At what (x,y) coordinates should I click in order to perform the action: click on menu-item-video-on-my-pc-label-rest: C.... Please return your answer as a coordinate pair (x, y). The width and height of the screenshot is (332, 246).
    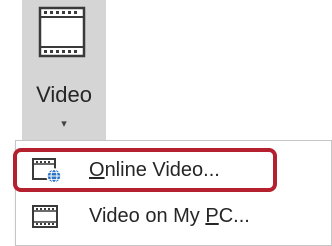
    Looking at the image, I should click on (234, 216).